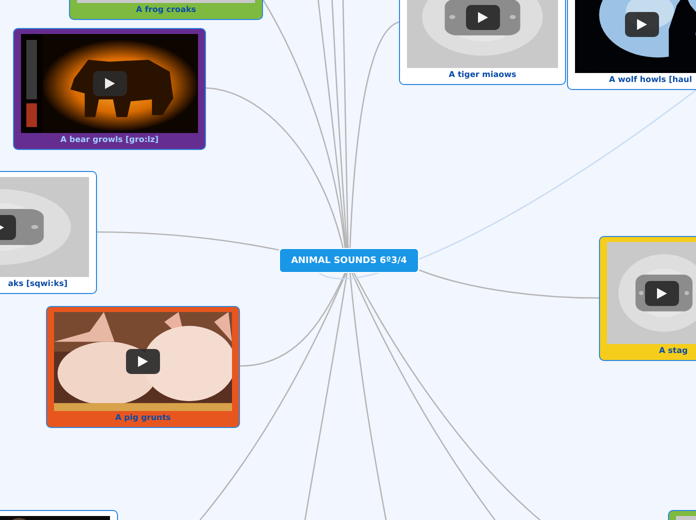 This screenshot has height=520, width=696. Describe the element at coordinates (109, 89) in the screenshot. I see `topic-card: A bear growls [gro:lz]` at that location.